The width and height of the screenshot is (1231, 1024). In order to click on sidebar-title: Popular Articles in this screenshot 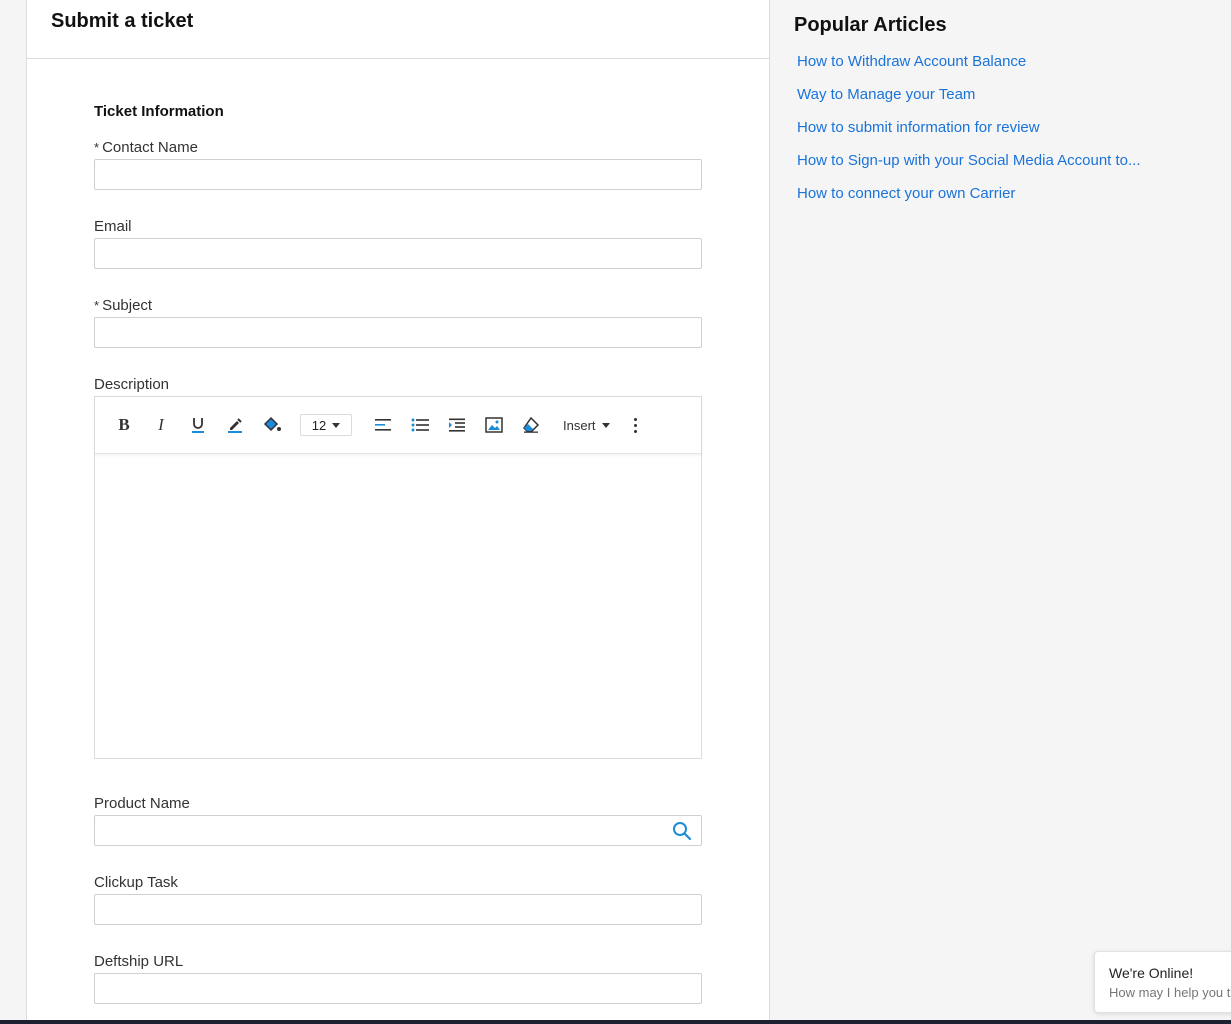, I will do `click(870, 25)`.